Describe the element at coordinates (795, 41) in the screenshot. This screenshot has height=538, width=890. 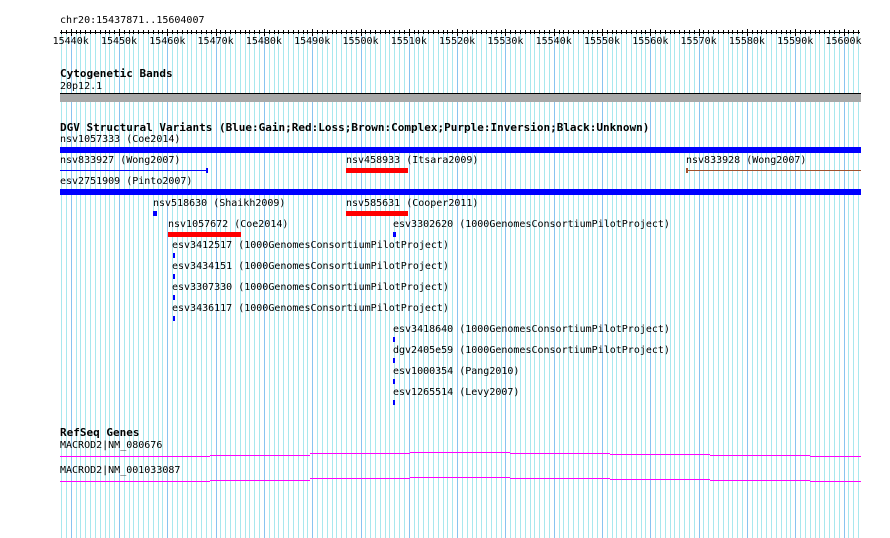
I see `ruler-label: 15590k` at that location.